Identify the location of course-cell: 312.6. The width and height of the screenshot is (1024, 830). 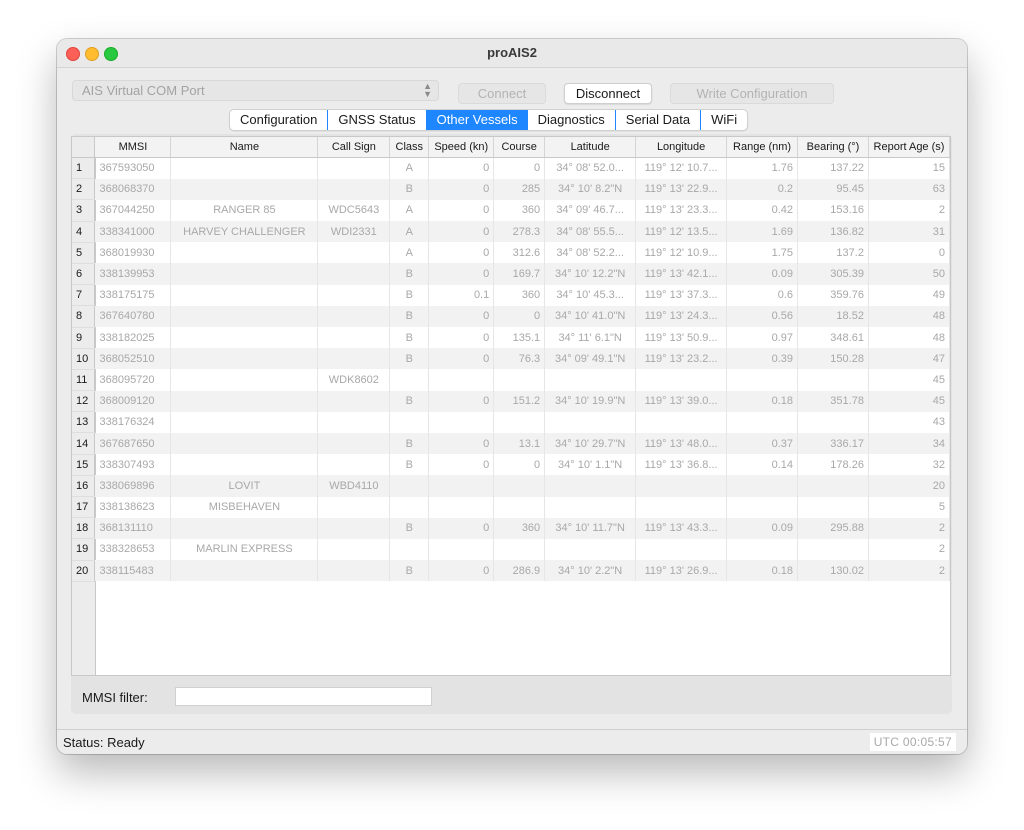
(519, 253).